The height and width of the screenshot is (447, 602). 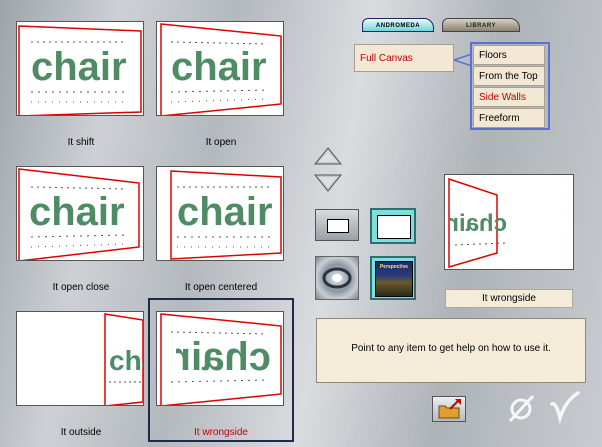 What do you see at coordinates (81, 287) in the screenshot?
I see `caption-it-open-close: It open close` at bounding box center [81, 287].